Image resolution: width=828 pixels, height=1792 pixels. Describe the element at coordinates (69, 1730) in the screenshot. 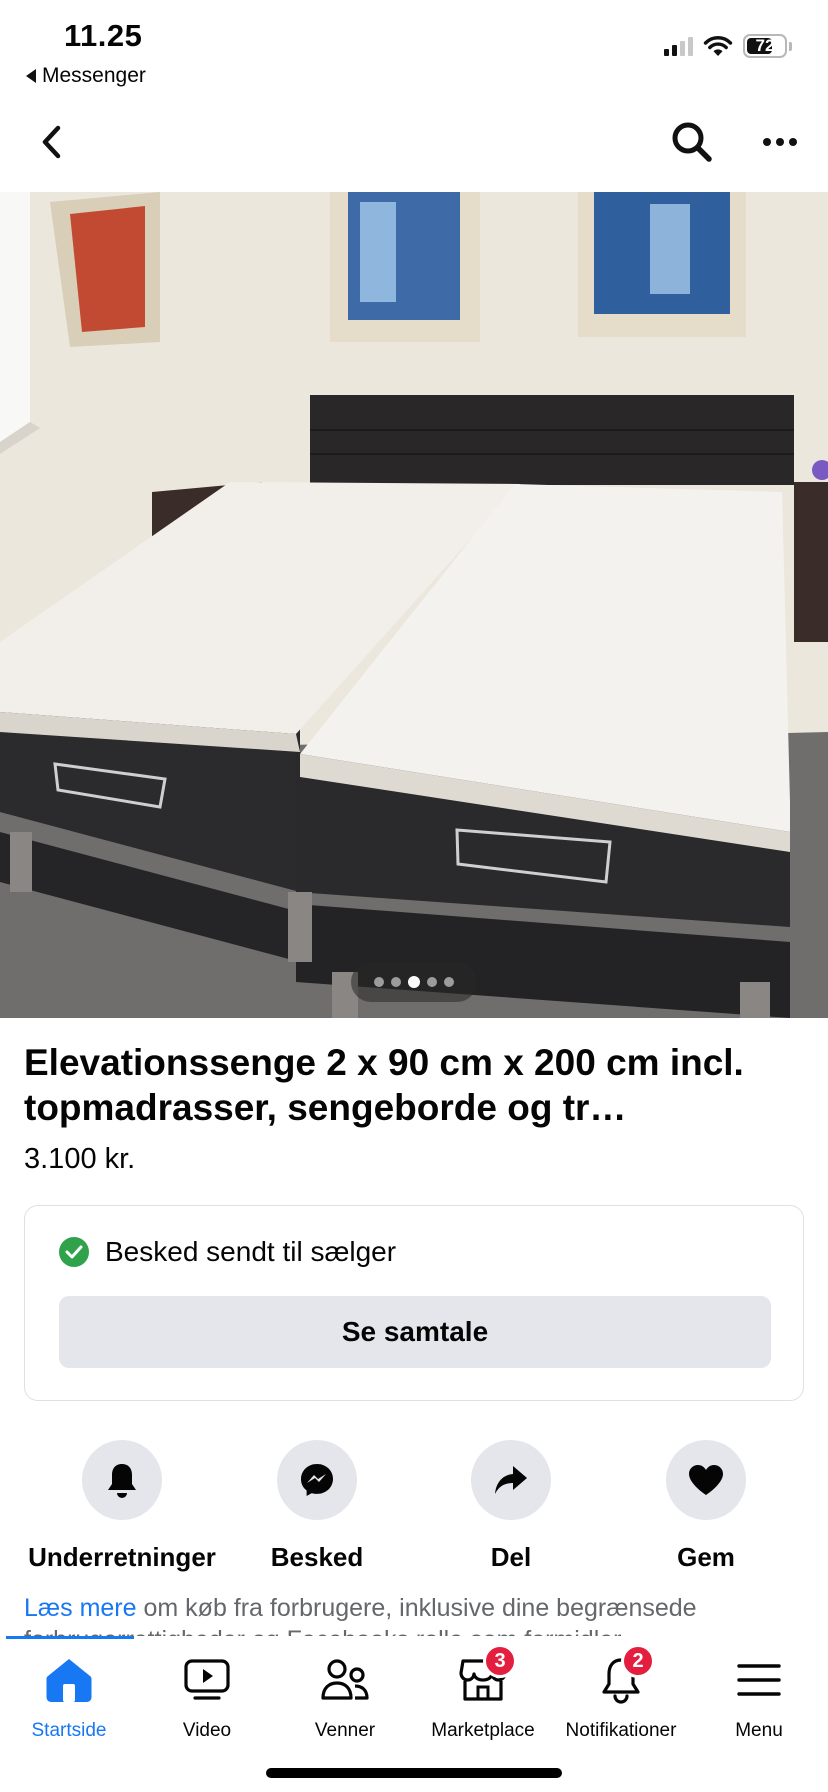

I see `tab-home-label: Startside` at that location.